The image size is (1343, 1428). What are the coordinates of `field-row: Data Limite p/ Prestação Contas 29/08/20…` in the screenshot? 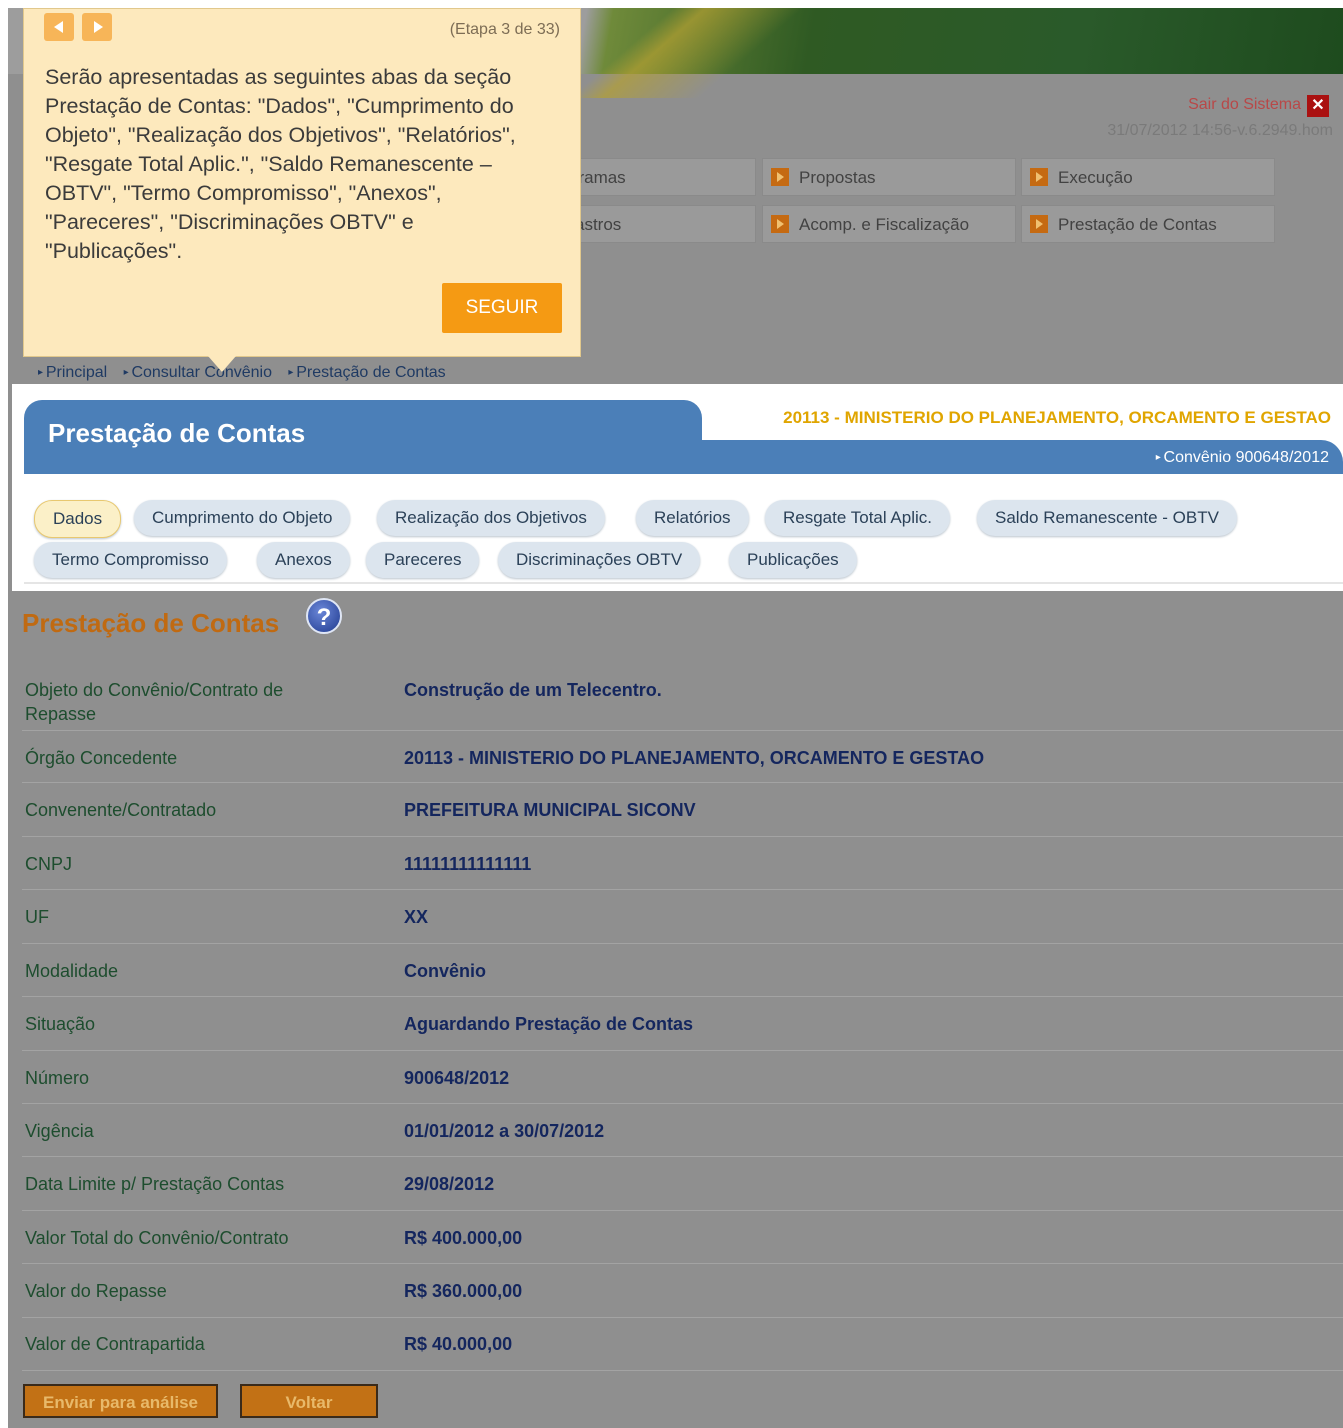 It's located at (682, 1184).